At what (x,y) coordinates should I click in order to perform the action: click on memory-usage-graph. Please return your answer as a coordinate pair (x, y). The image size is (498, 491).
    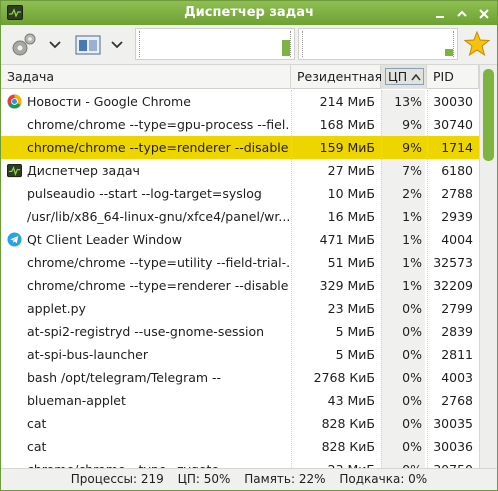
    Looking at the image, I should click on (378, 44).